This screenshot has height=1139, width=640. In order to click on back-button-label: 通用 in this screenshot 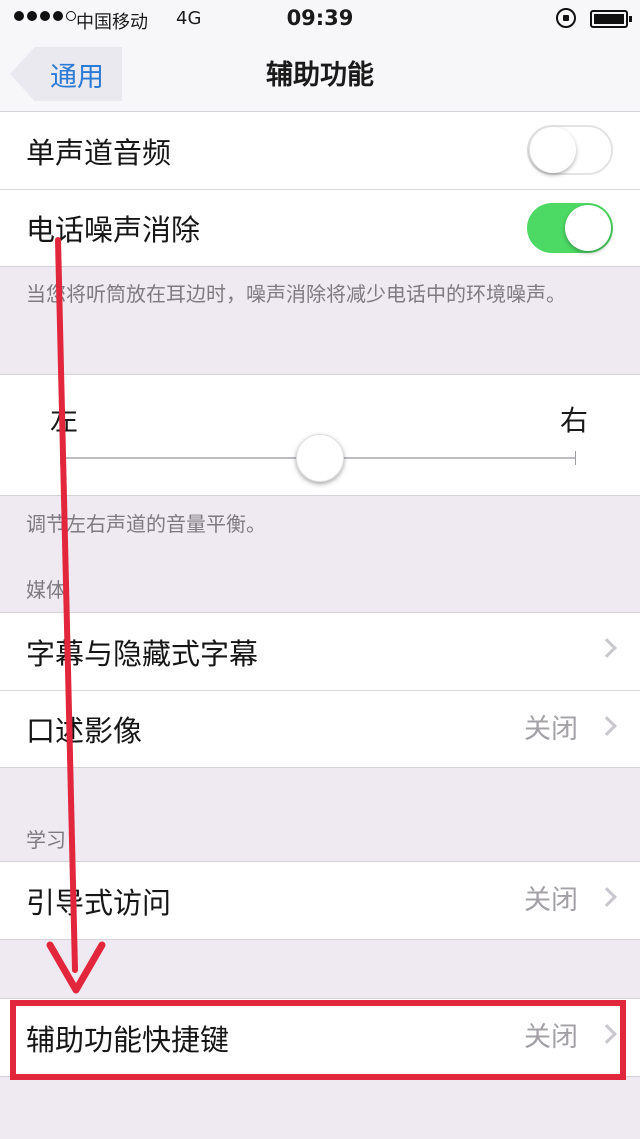, I will do `click(77, 77)`.